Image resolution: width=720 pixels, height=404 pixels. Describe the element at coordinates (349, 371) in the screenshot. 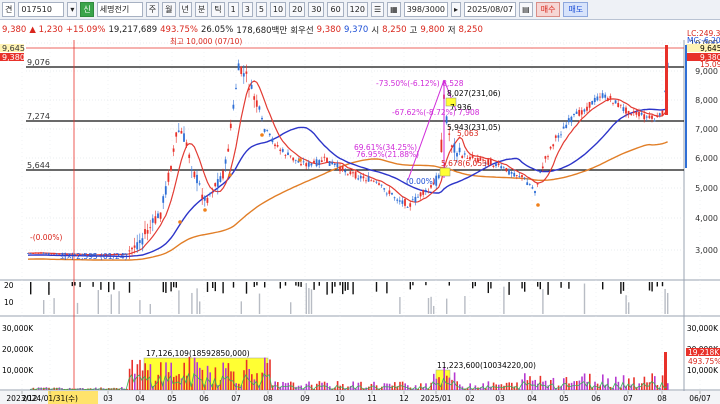

I see `volume-bars` at that location.